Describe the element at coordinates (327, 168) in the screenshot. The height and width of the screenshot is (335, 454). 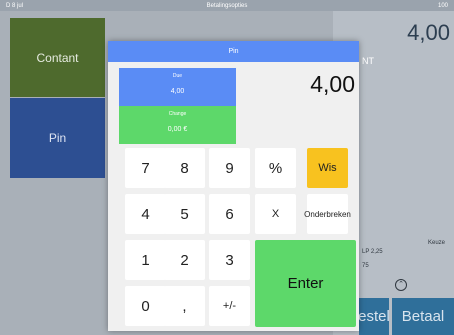
I see `clear-button: Wis` at that location.